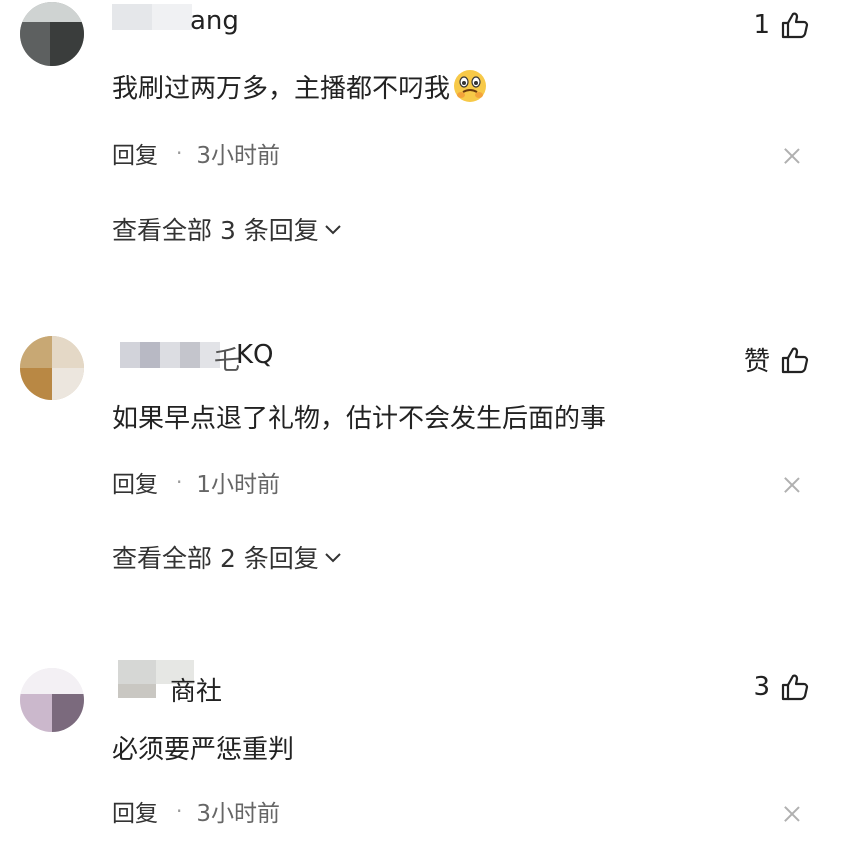 The width and height of the screenshot is (856, 842). Describe the element at coordinates (777, 359) in the screenshot. I see `like-button: 赞` at that location.